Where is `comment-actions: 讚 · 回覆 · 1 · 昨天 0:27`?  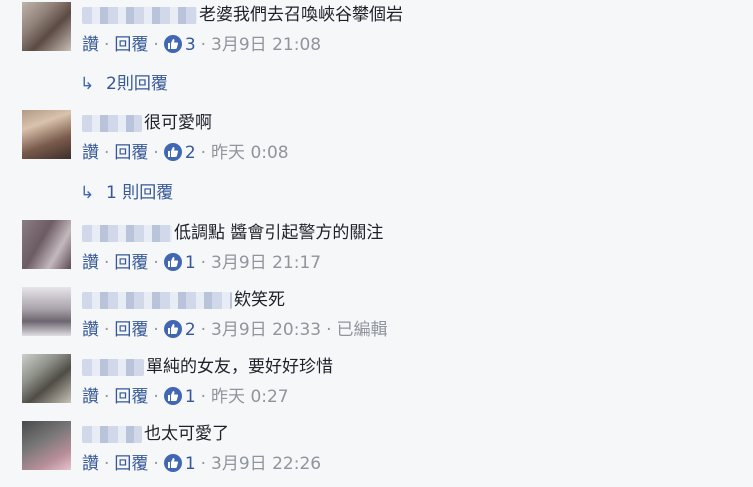 comment-actions: 讚 · 回覆 · 1 · 昨天 0:27 is located at coordinates (185, 397).